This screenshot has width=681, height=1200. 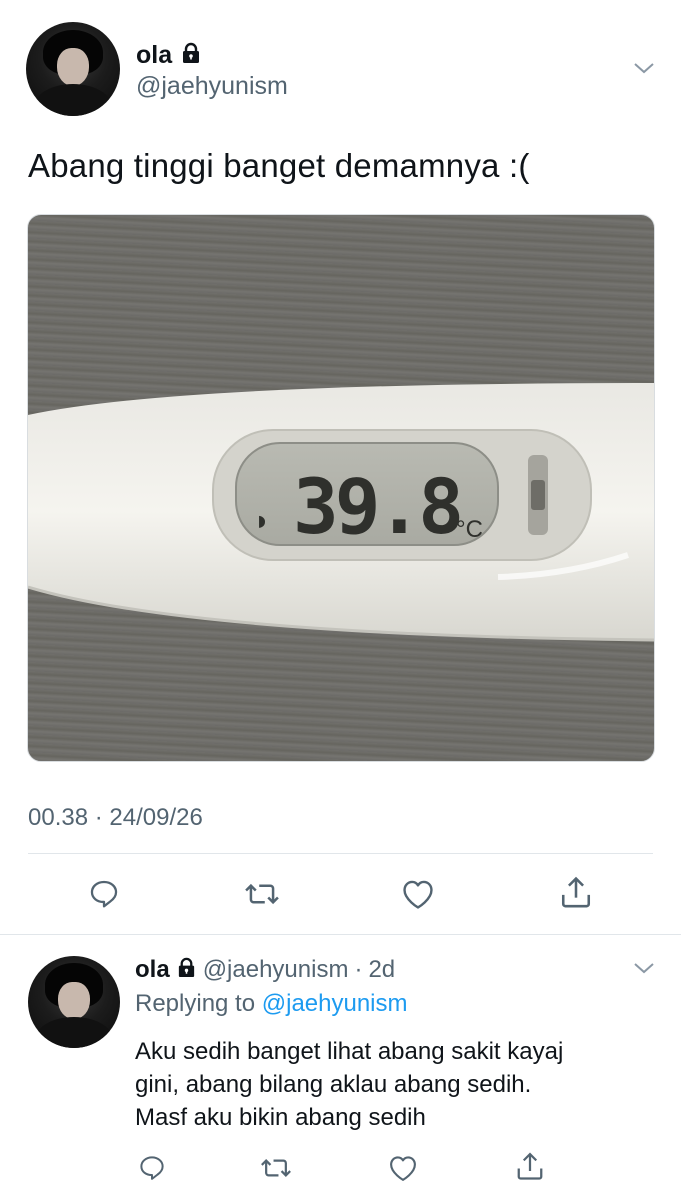 I want to click on tweet-timestamp: 00.38 · 24/09/26, so click(x=115, y=818).